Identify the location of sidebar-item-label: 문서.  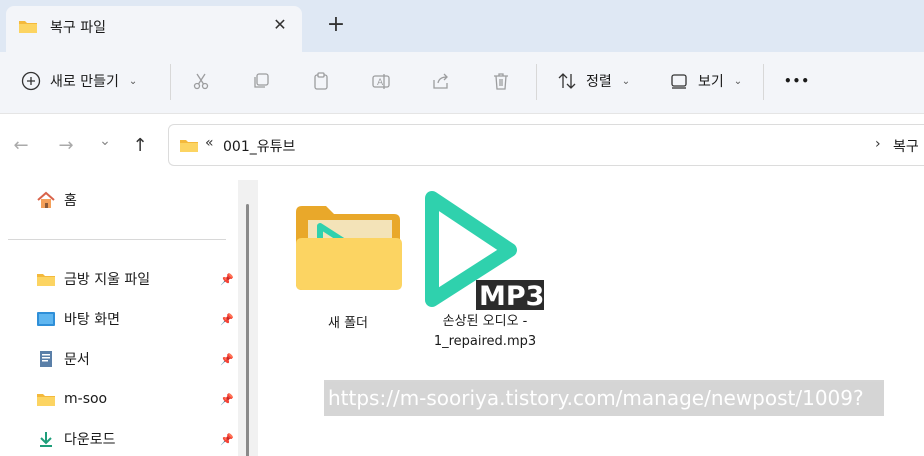
(77, 360).